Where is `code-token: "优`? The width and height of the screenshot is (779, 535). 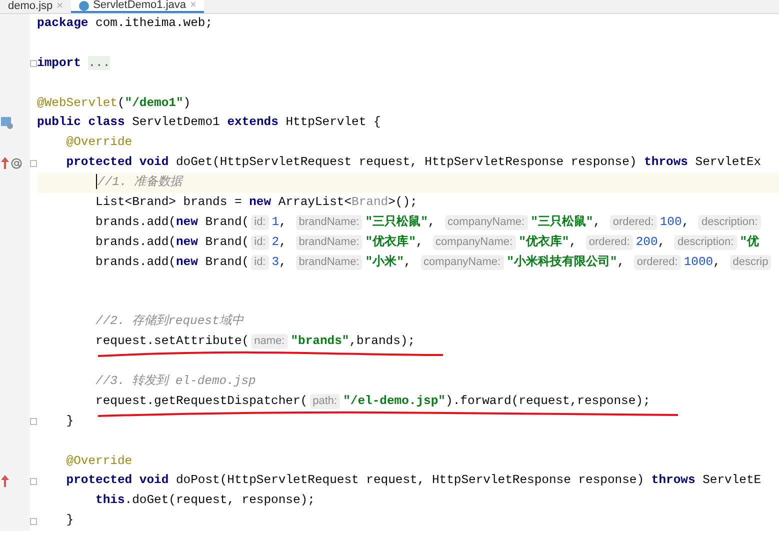
code-token: "优 is located at coordinates (750, 241).